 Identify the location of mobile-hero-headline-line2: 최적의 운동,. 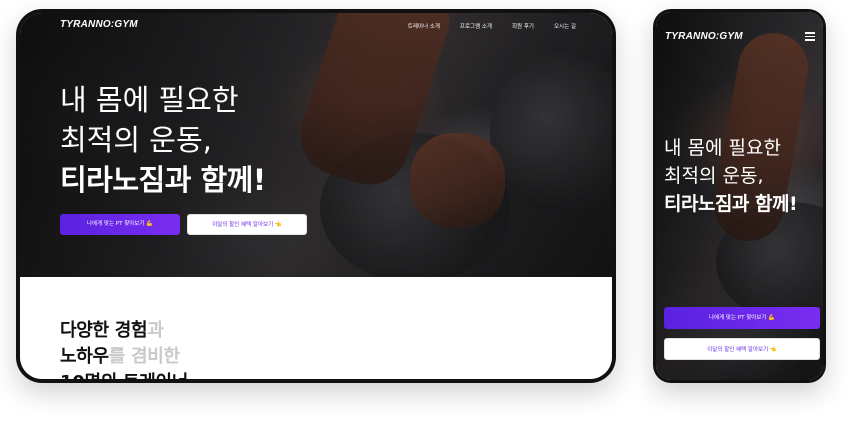
(714, 176).